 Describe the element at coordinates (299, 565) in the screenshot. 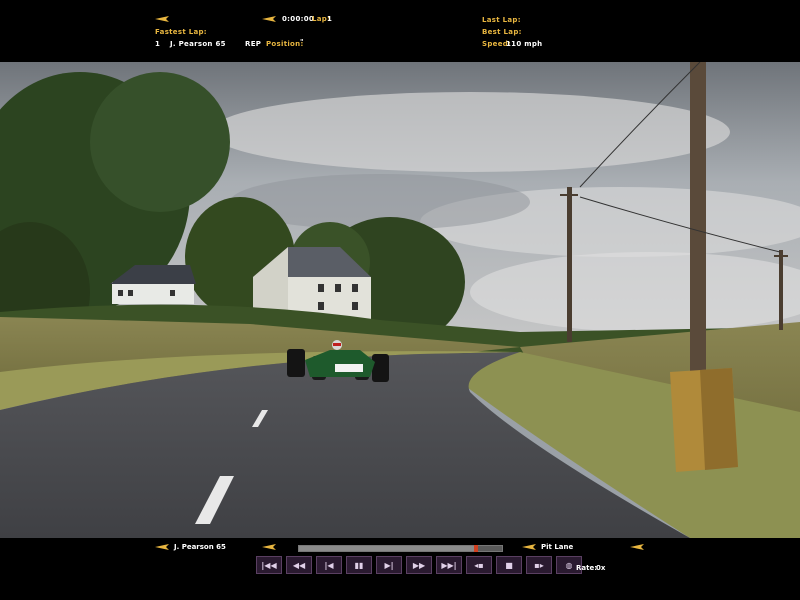

I see `rewind-button: ◀◀` at that location.